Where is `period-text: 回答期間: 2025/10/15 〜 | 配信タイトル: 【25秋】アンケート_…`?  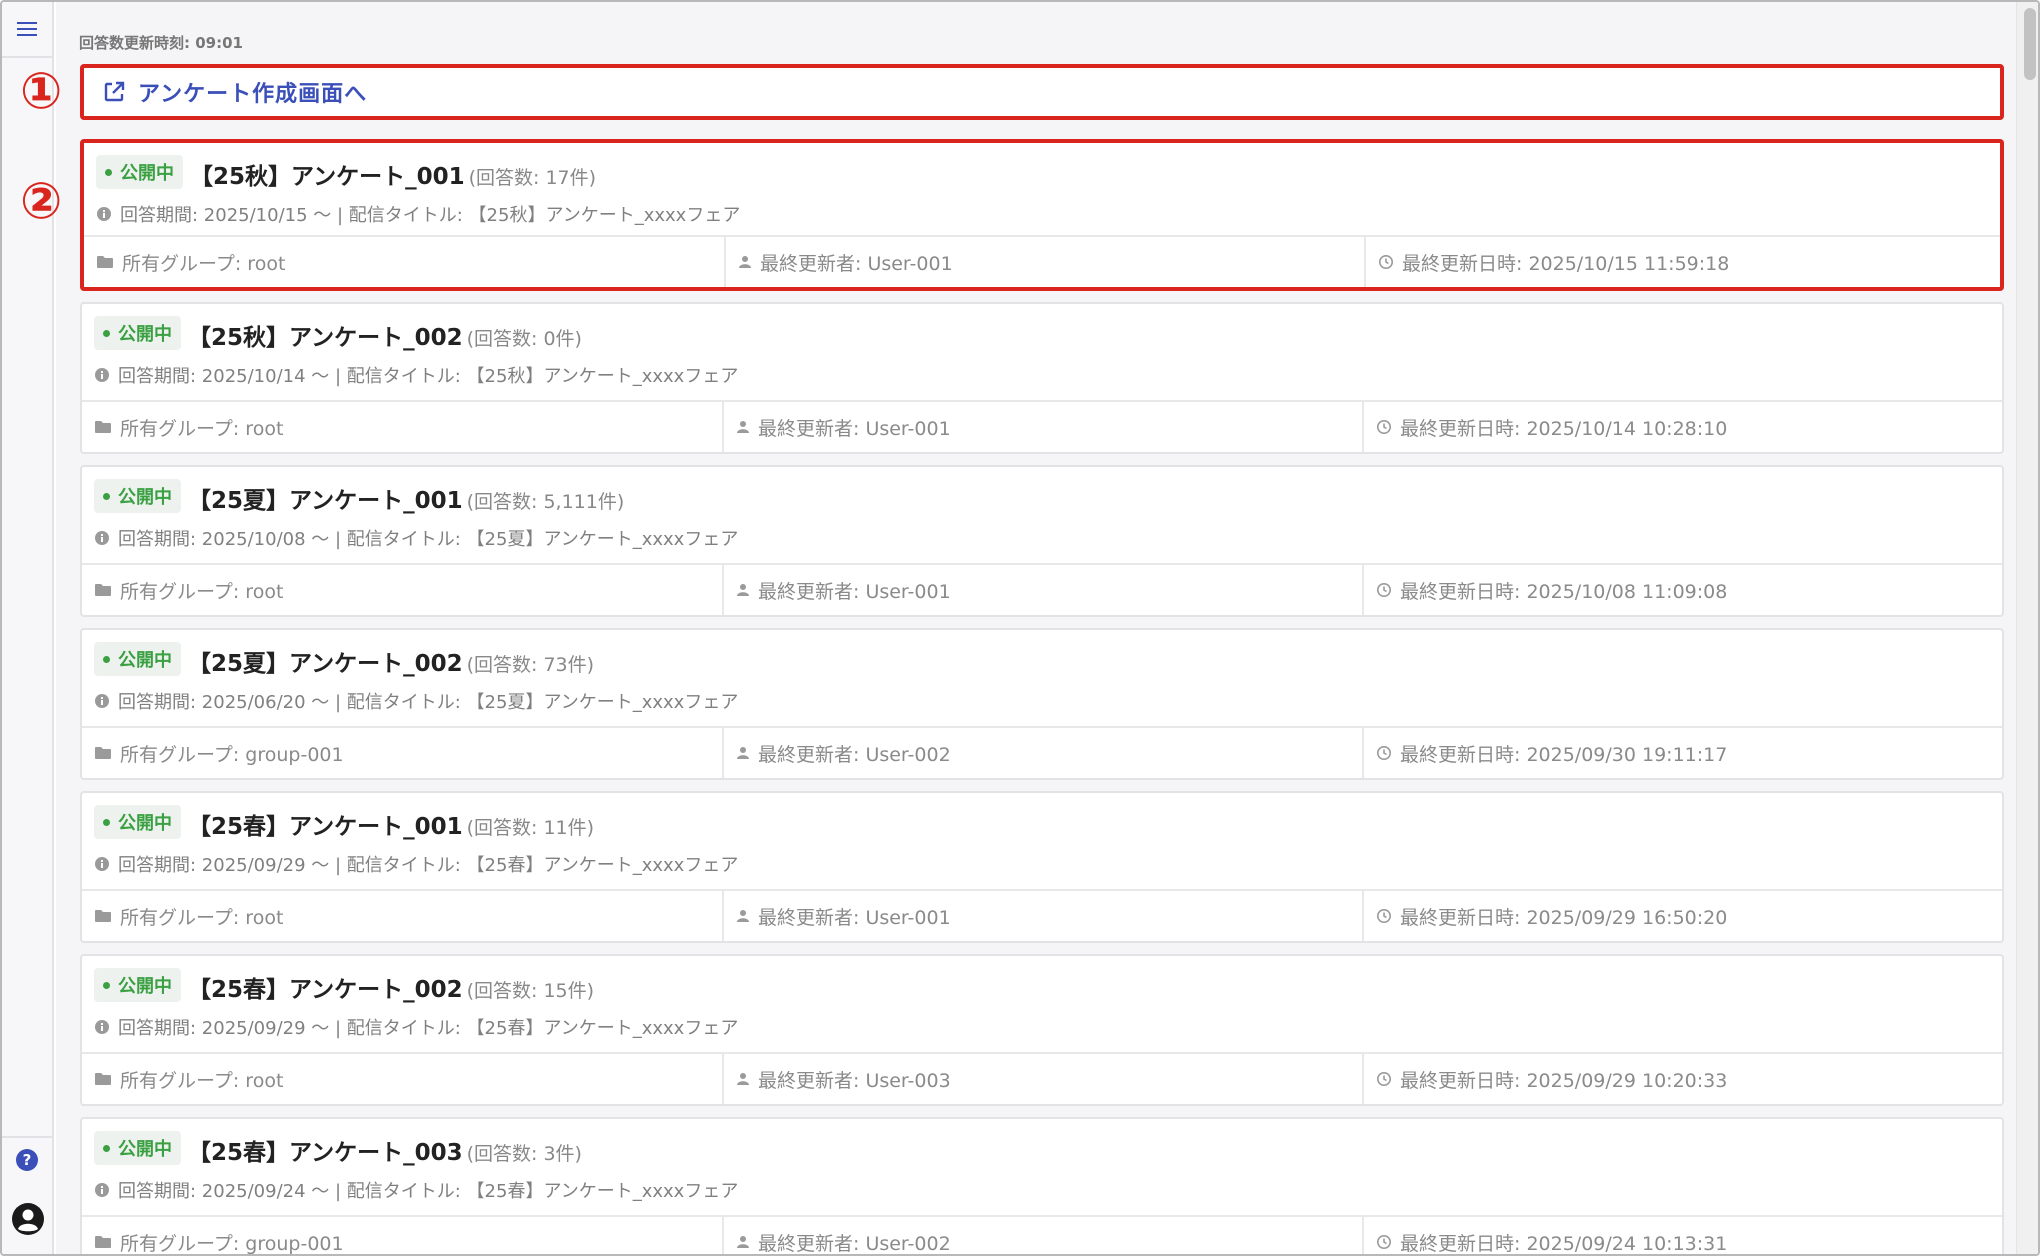 period-text: 回答期間: 2025/10/15 〜 | 配信タイトル: 【25秋】アンケート_… is located at coordinates (430, 215).